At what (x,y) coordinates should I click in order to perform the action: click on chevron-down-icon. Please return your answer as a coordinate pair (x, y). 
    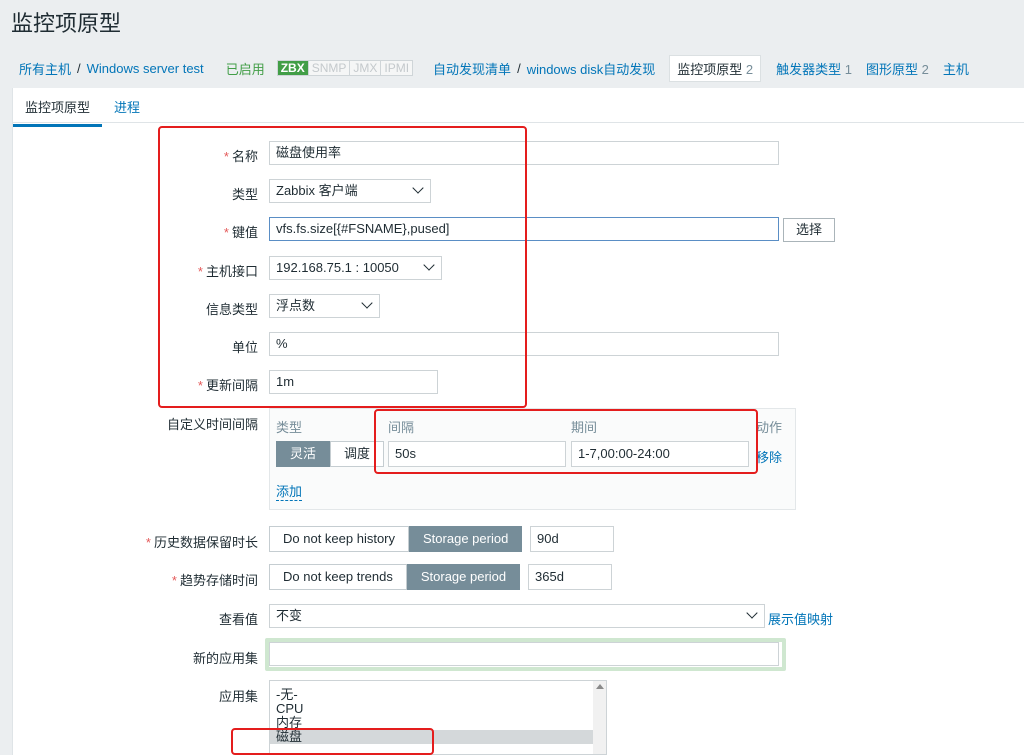
    Looking at the image, I should click on (752, 613).